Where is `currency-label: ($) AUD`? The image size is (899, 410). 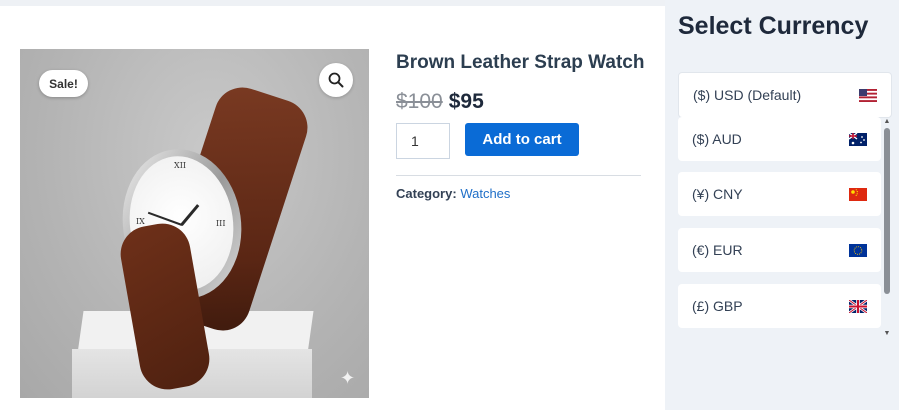
currency-label: ($) AUD is located at coordinates (717, 139).